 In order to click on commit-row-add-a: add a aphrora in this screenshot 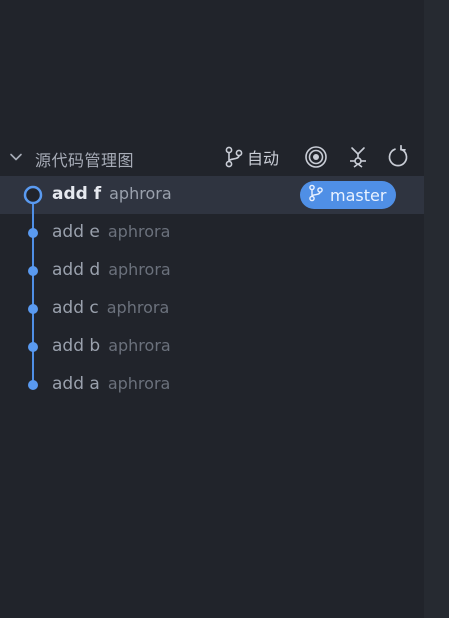, I will do `click(212, 385)`.